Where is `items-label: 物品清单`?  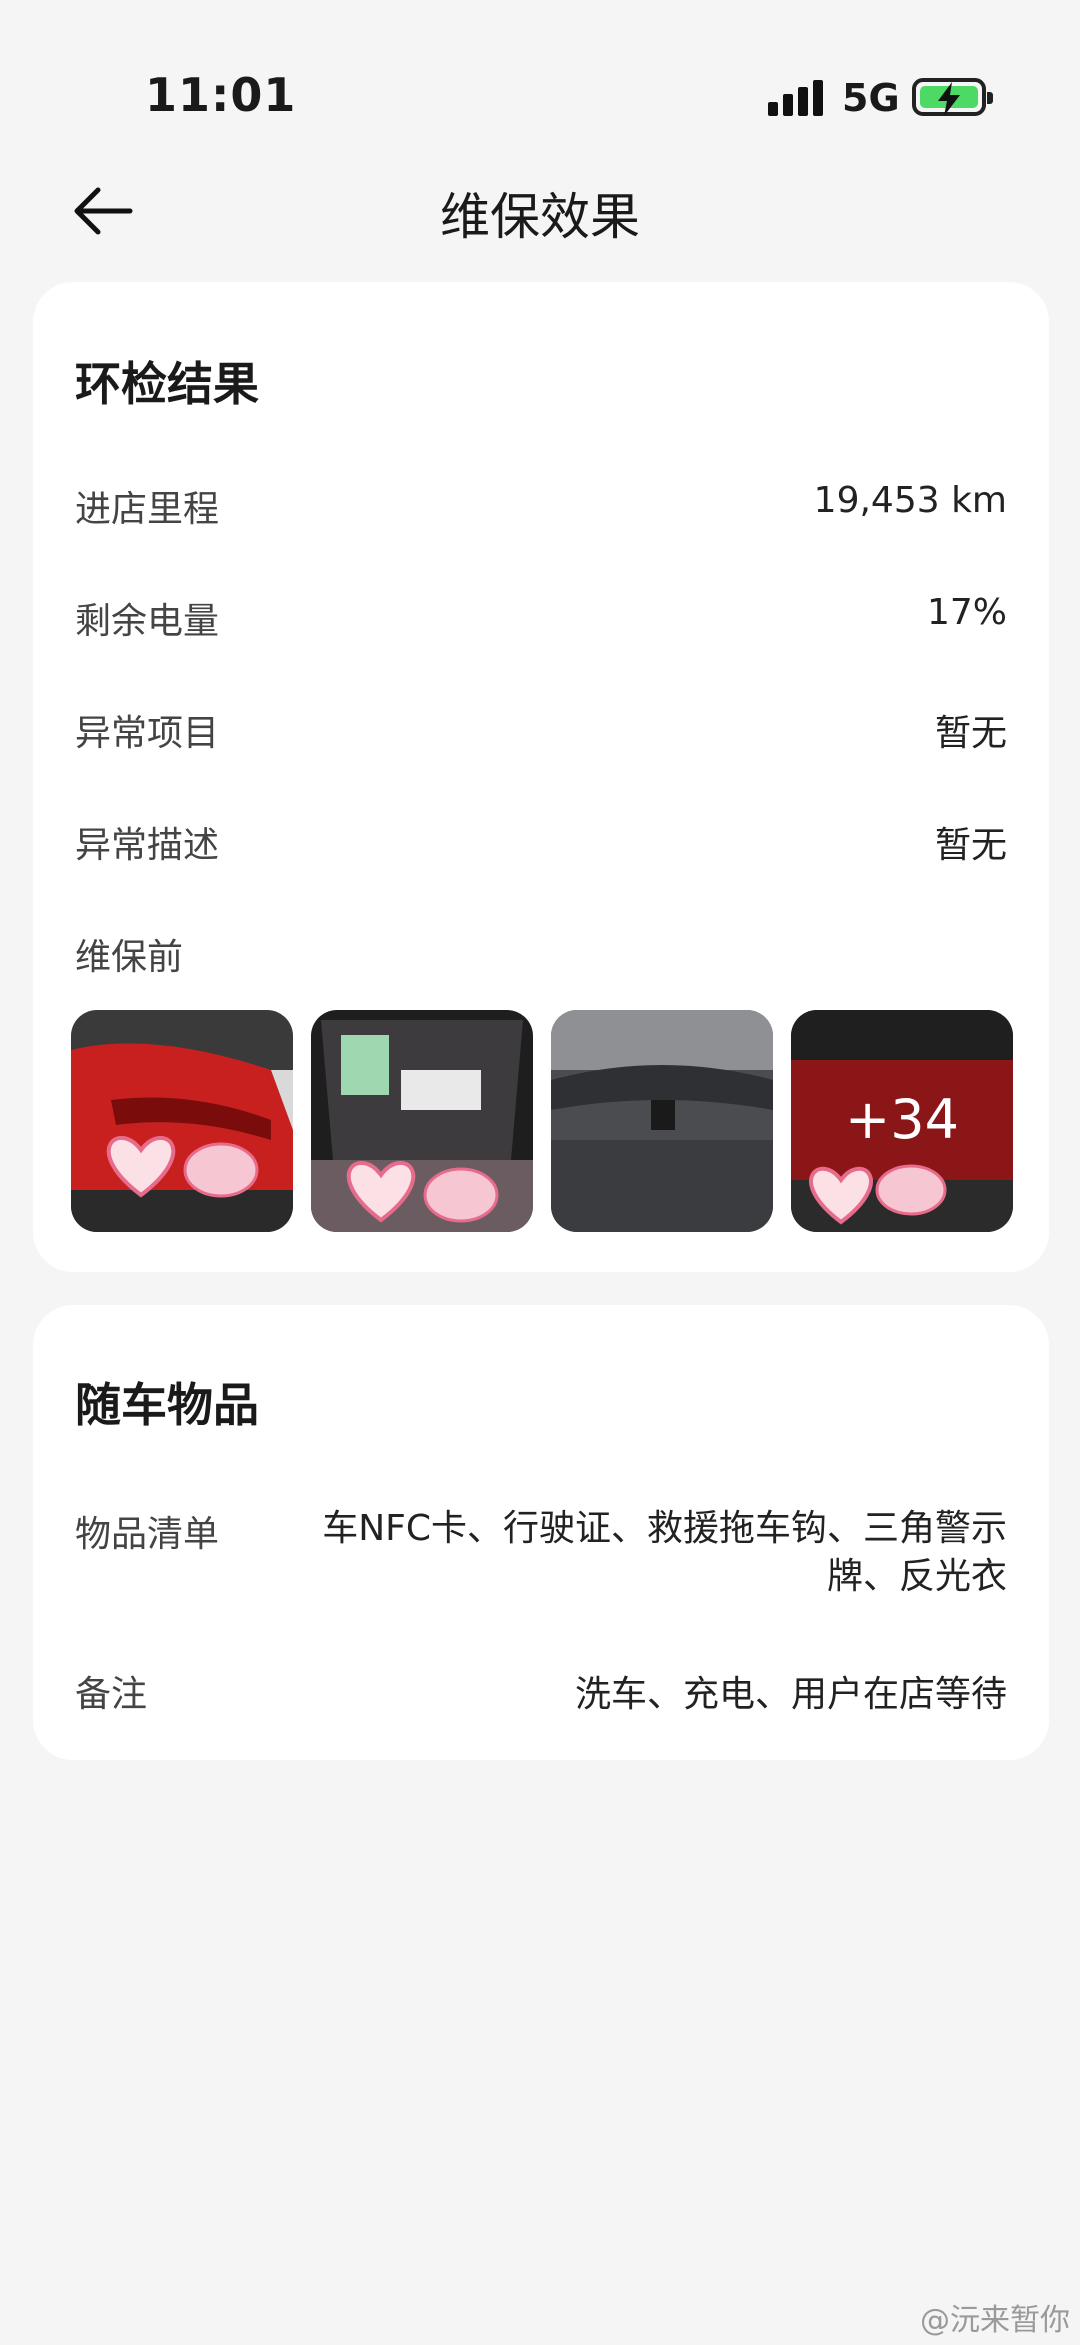
items-label: 物品清单 is located at coordinates (147, 1534).